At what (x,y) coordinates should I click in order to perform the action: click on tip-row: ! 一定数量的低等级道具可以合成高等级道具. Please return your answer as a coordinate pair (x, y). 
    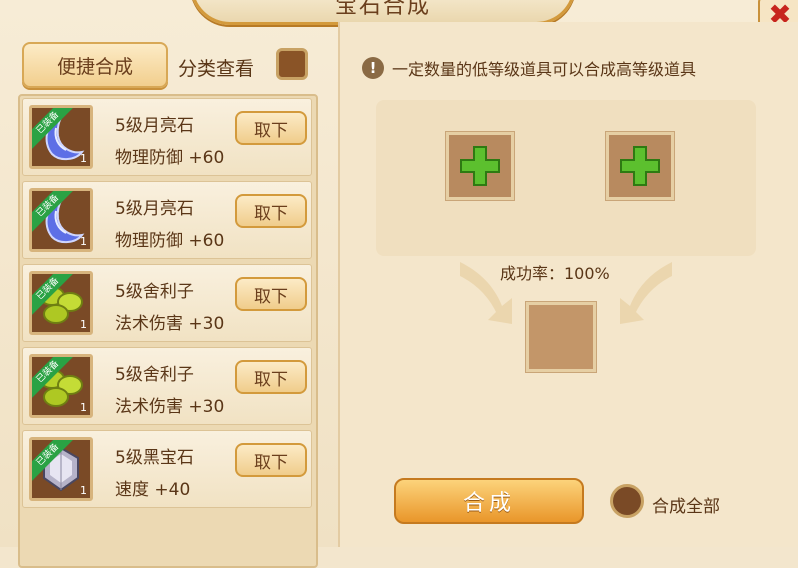
    Looking at the image, I should click on (529, 68).